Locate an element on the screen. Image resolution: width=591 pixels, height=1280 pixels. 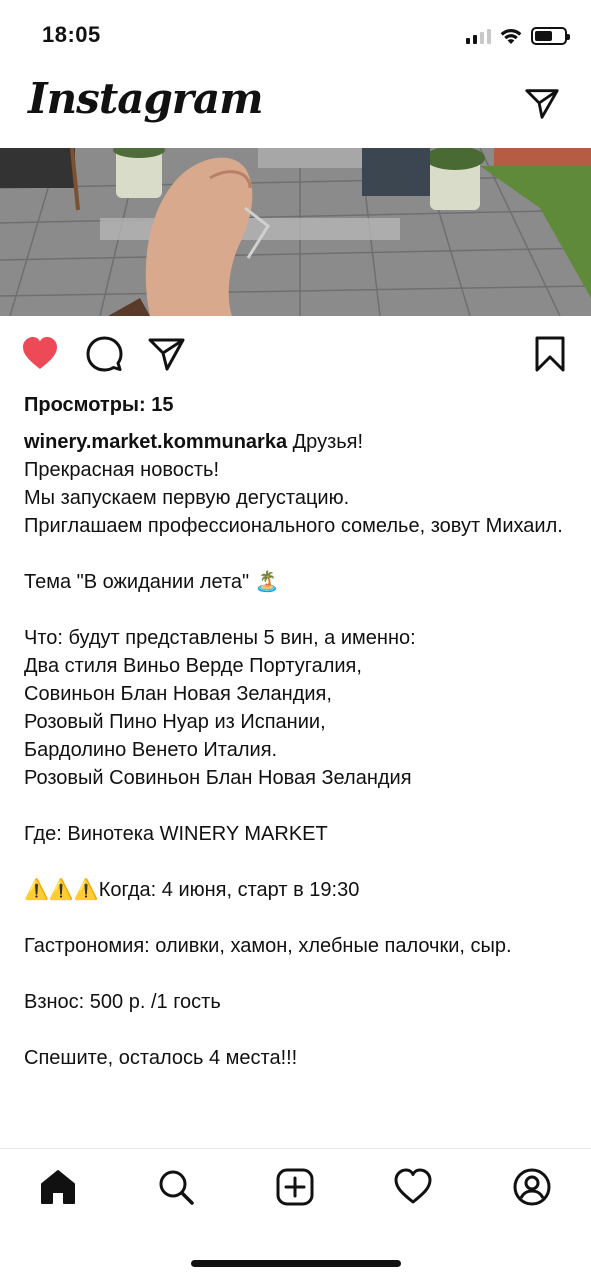
bookmark-icon is located at coordinates (550, 354).